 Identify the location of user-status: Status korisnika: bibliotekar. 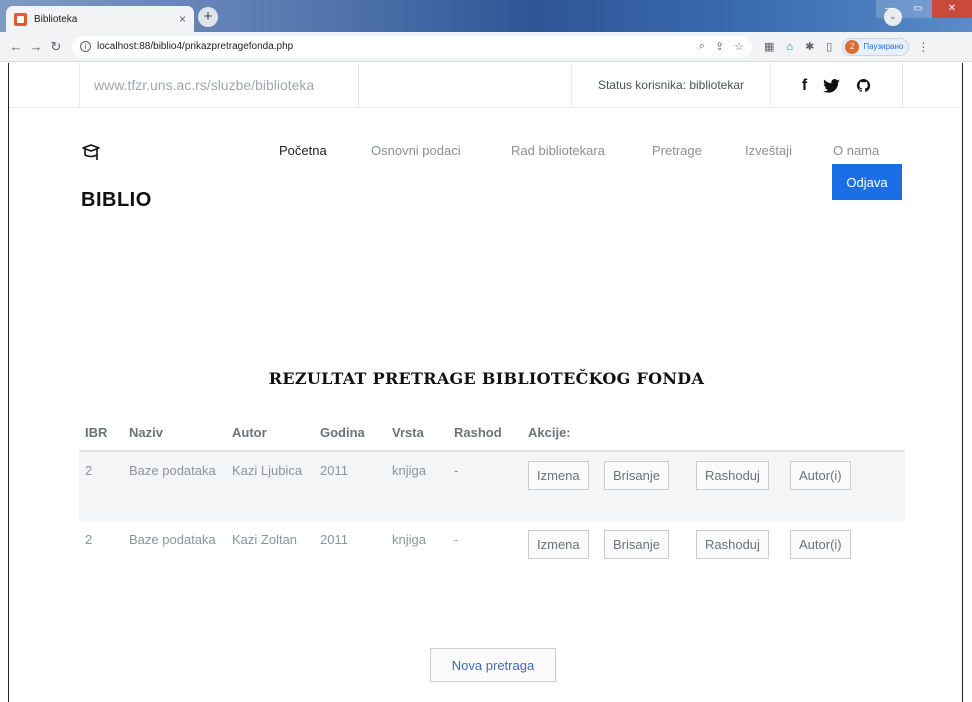
(671, 85).